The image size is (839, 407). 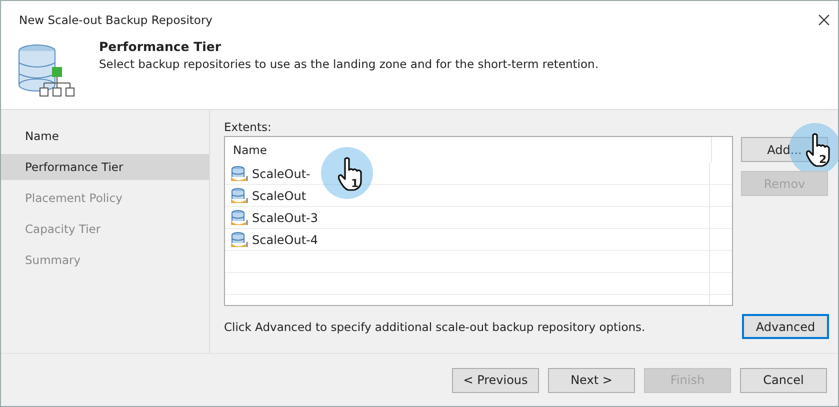 What do you see at coordinates (105, 167) in the screenshot?
I see `wizard-step: Performance Tier` at bounding box center [105, 167].